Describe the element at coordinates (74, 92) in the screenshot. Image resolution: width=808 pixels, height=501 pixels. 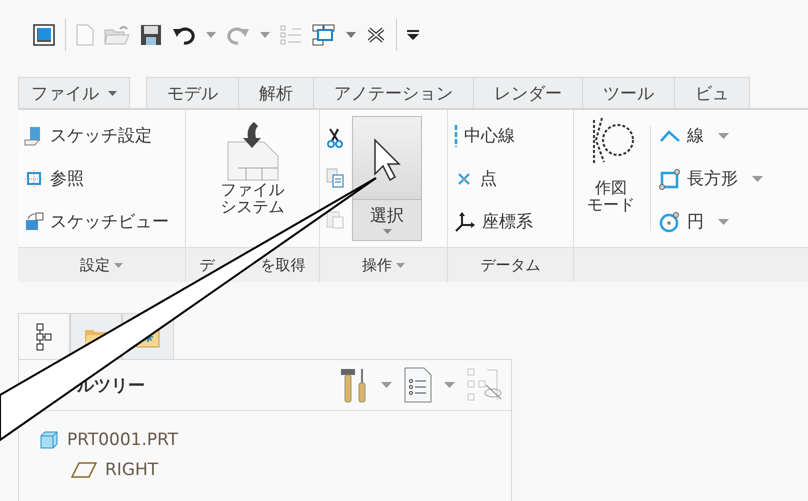
I see `ribbon-tab: ファイル` at that location.